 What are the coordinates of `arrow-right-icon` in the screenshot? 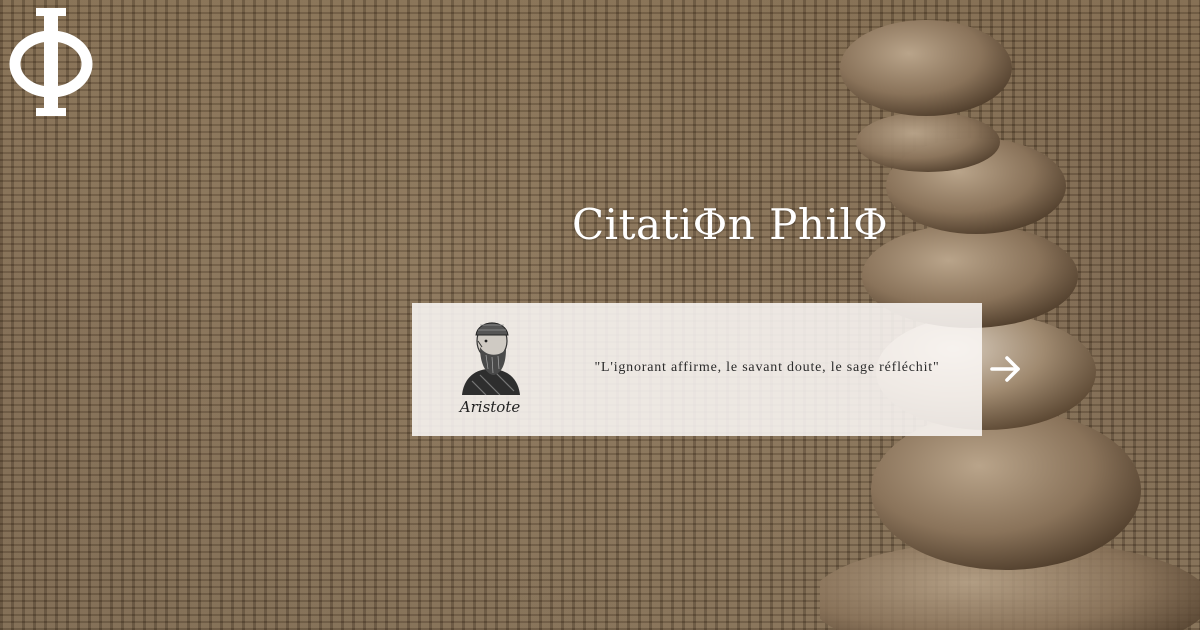 It's located at (1006, 369).